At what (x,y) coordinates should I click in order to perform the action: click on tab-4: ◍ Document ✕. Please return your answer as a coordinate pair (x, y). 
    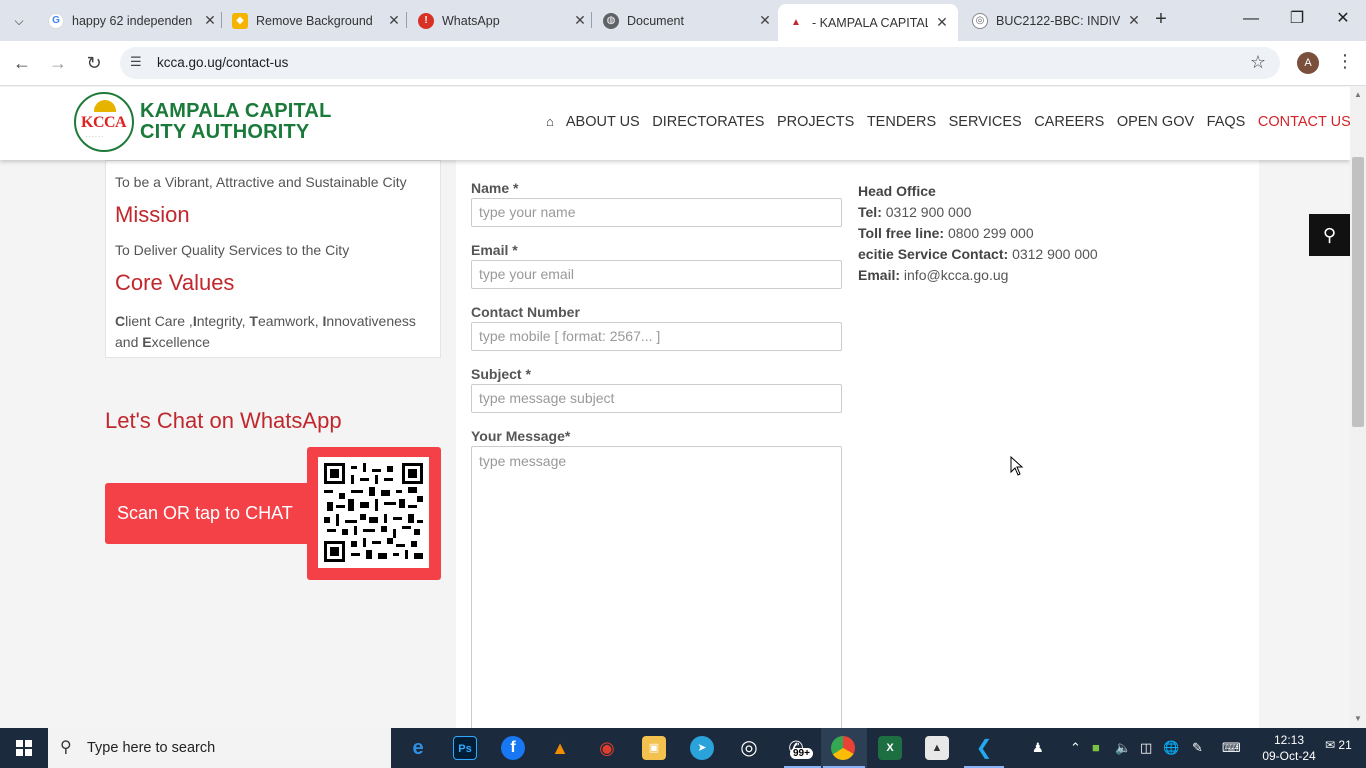
    Looking at the image, I should click on (685, 20).